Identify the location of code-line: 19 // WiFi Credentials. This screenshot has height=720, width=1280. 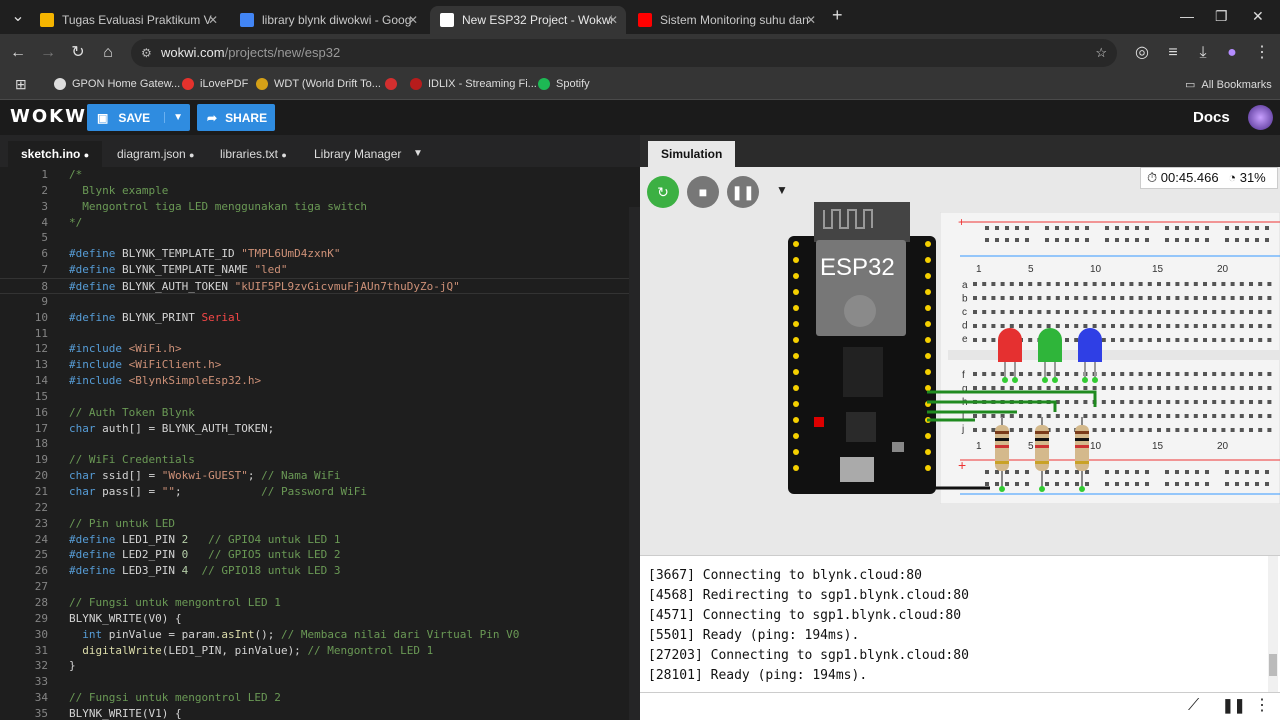
(320, 460).